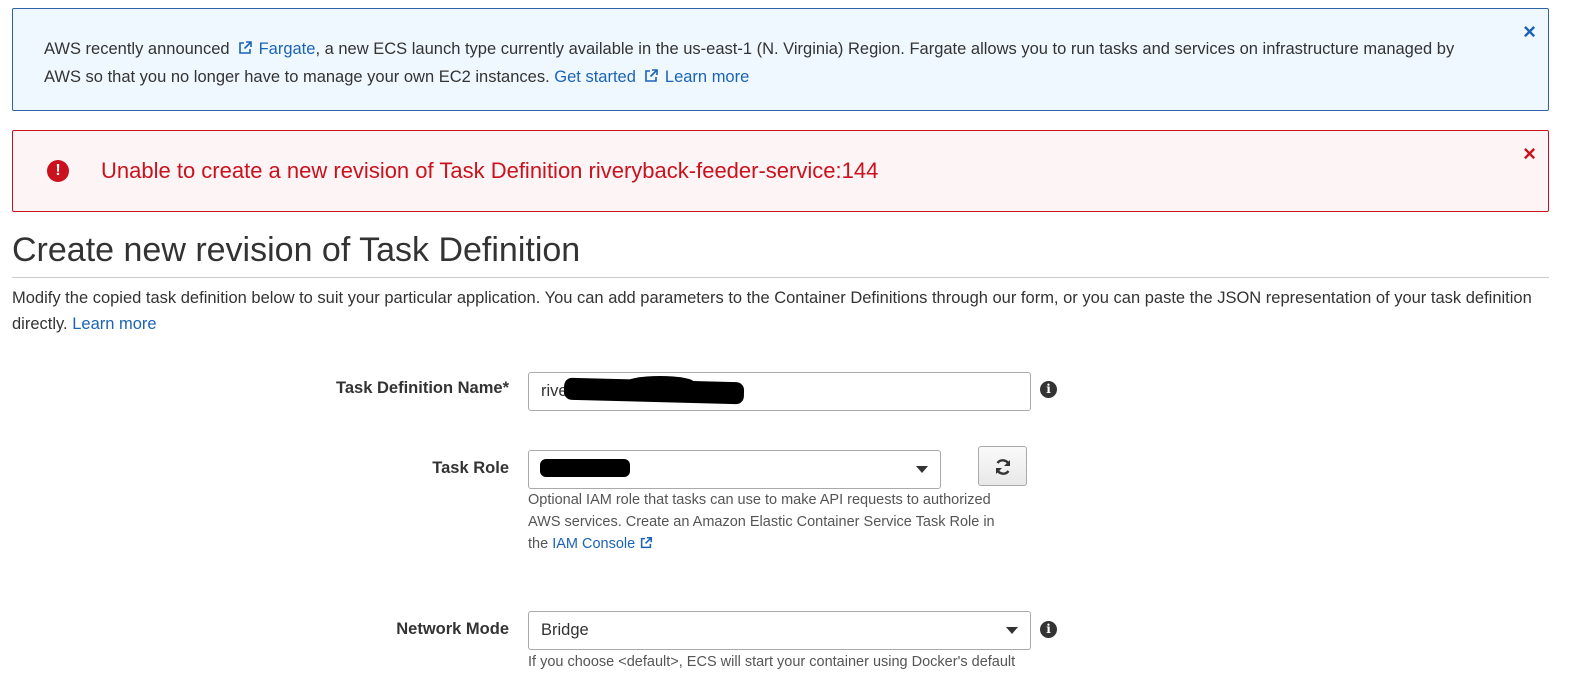  I want to click on network-mode-select: Bridge, so click(779, 630).